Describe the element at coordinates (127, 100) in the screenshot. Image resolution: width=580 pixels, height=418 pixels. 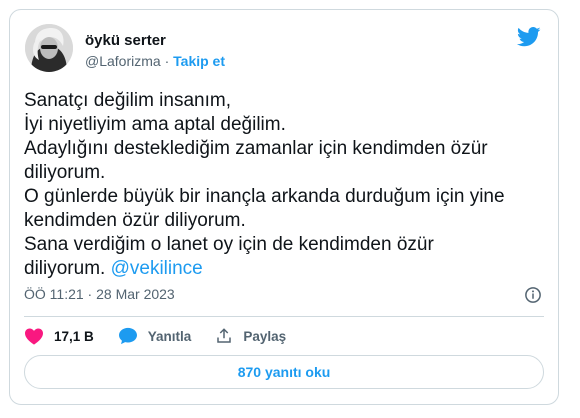
I see `tweet-line: Sanatçı değilim insanım,` at that location.